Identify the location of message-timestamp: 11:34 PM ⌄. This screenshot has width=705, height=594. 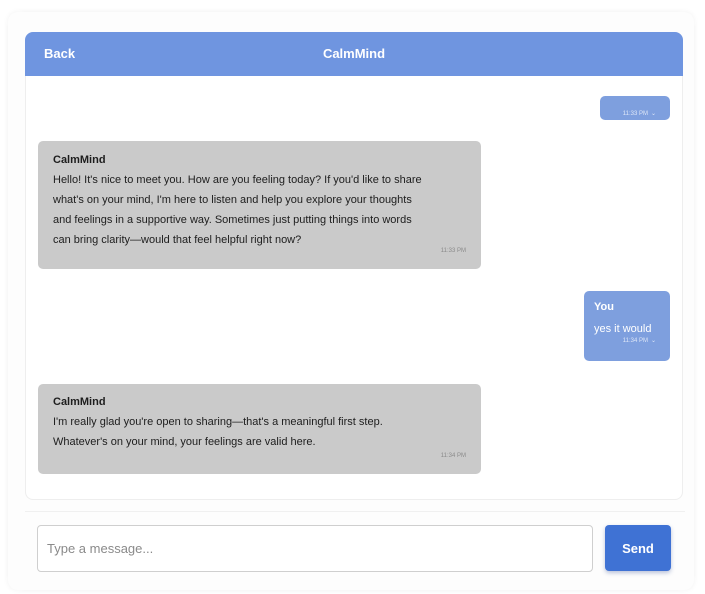
(639, 341).